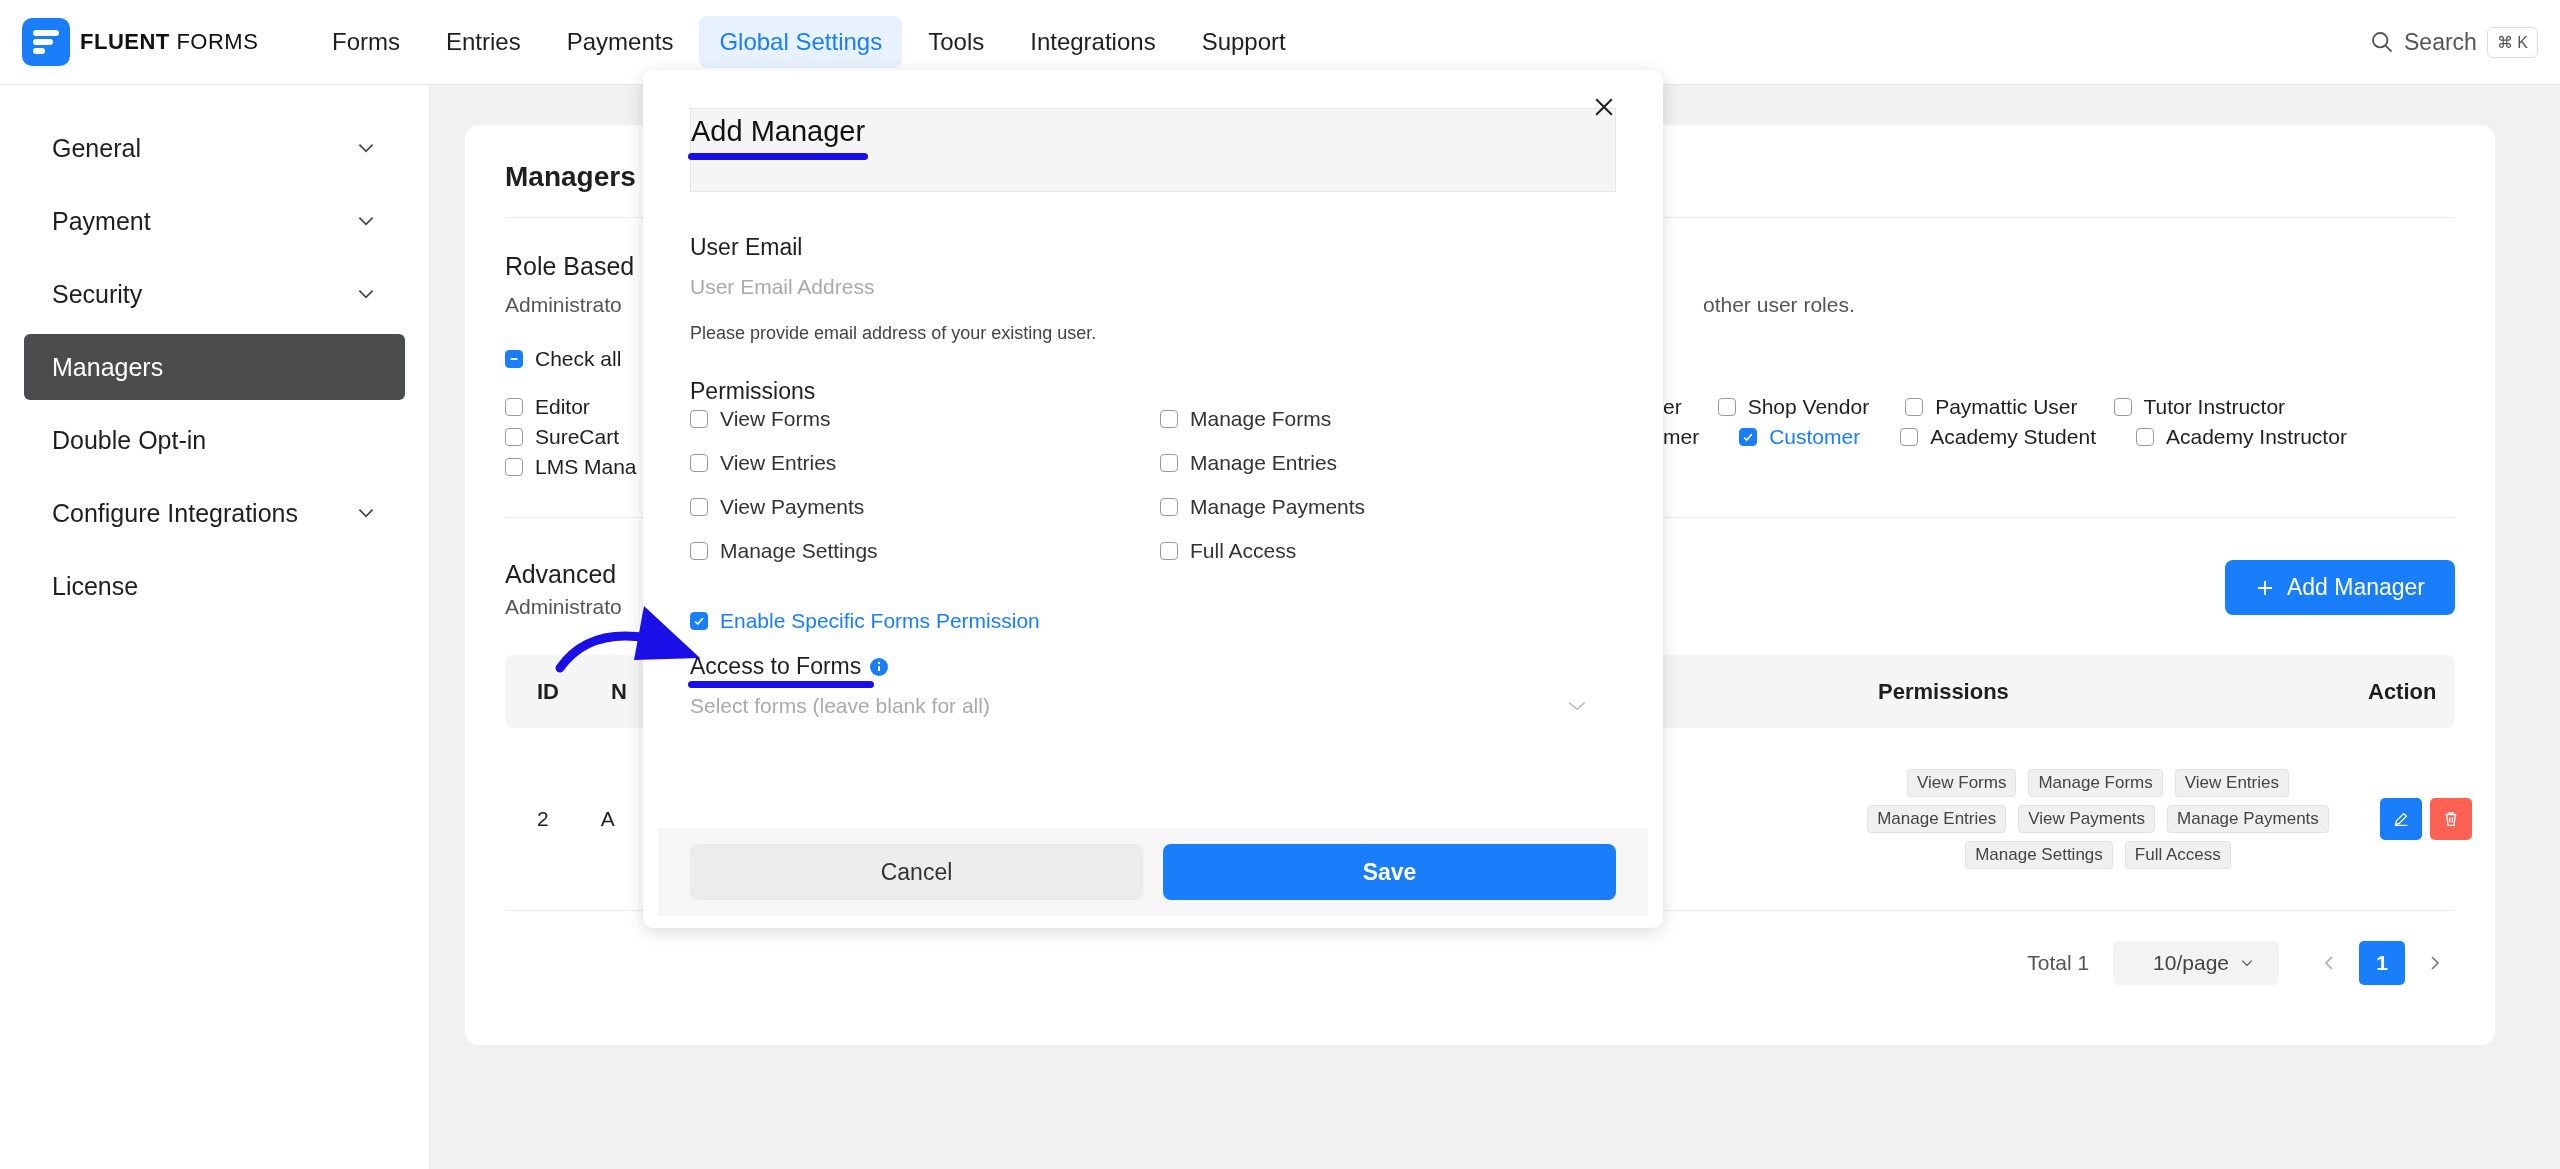  I want to click on column-header: Permissions, so click(1944, 691).